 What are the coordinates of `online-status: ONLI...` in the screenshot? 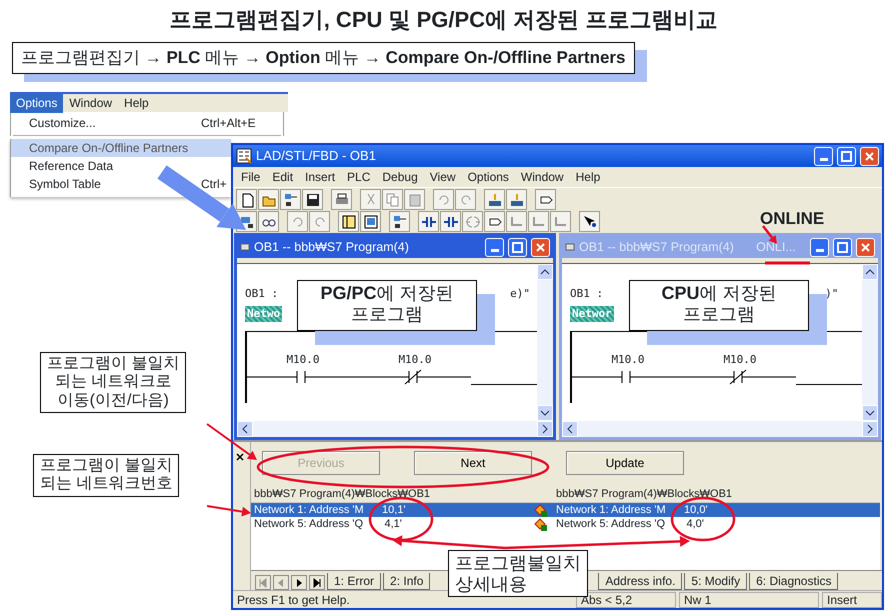 It's located at (776, 247).